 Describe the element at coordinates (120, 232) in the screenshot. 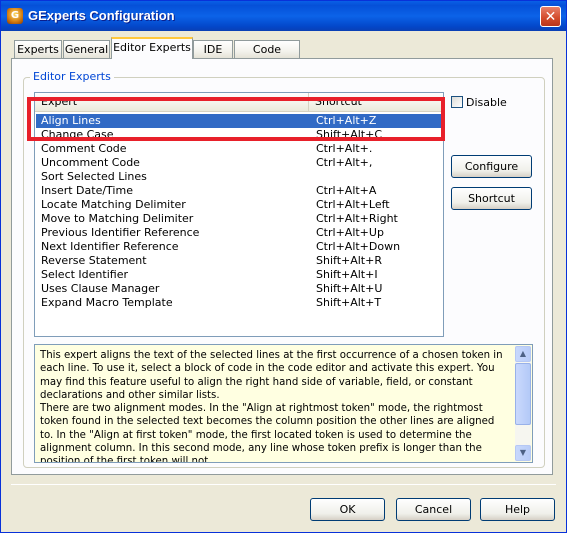

I see `expert-name: Previous Identifier Reference` at that location.